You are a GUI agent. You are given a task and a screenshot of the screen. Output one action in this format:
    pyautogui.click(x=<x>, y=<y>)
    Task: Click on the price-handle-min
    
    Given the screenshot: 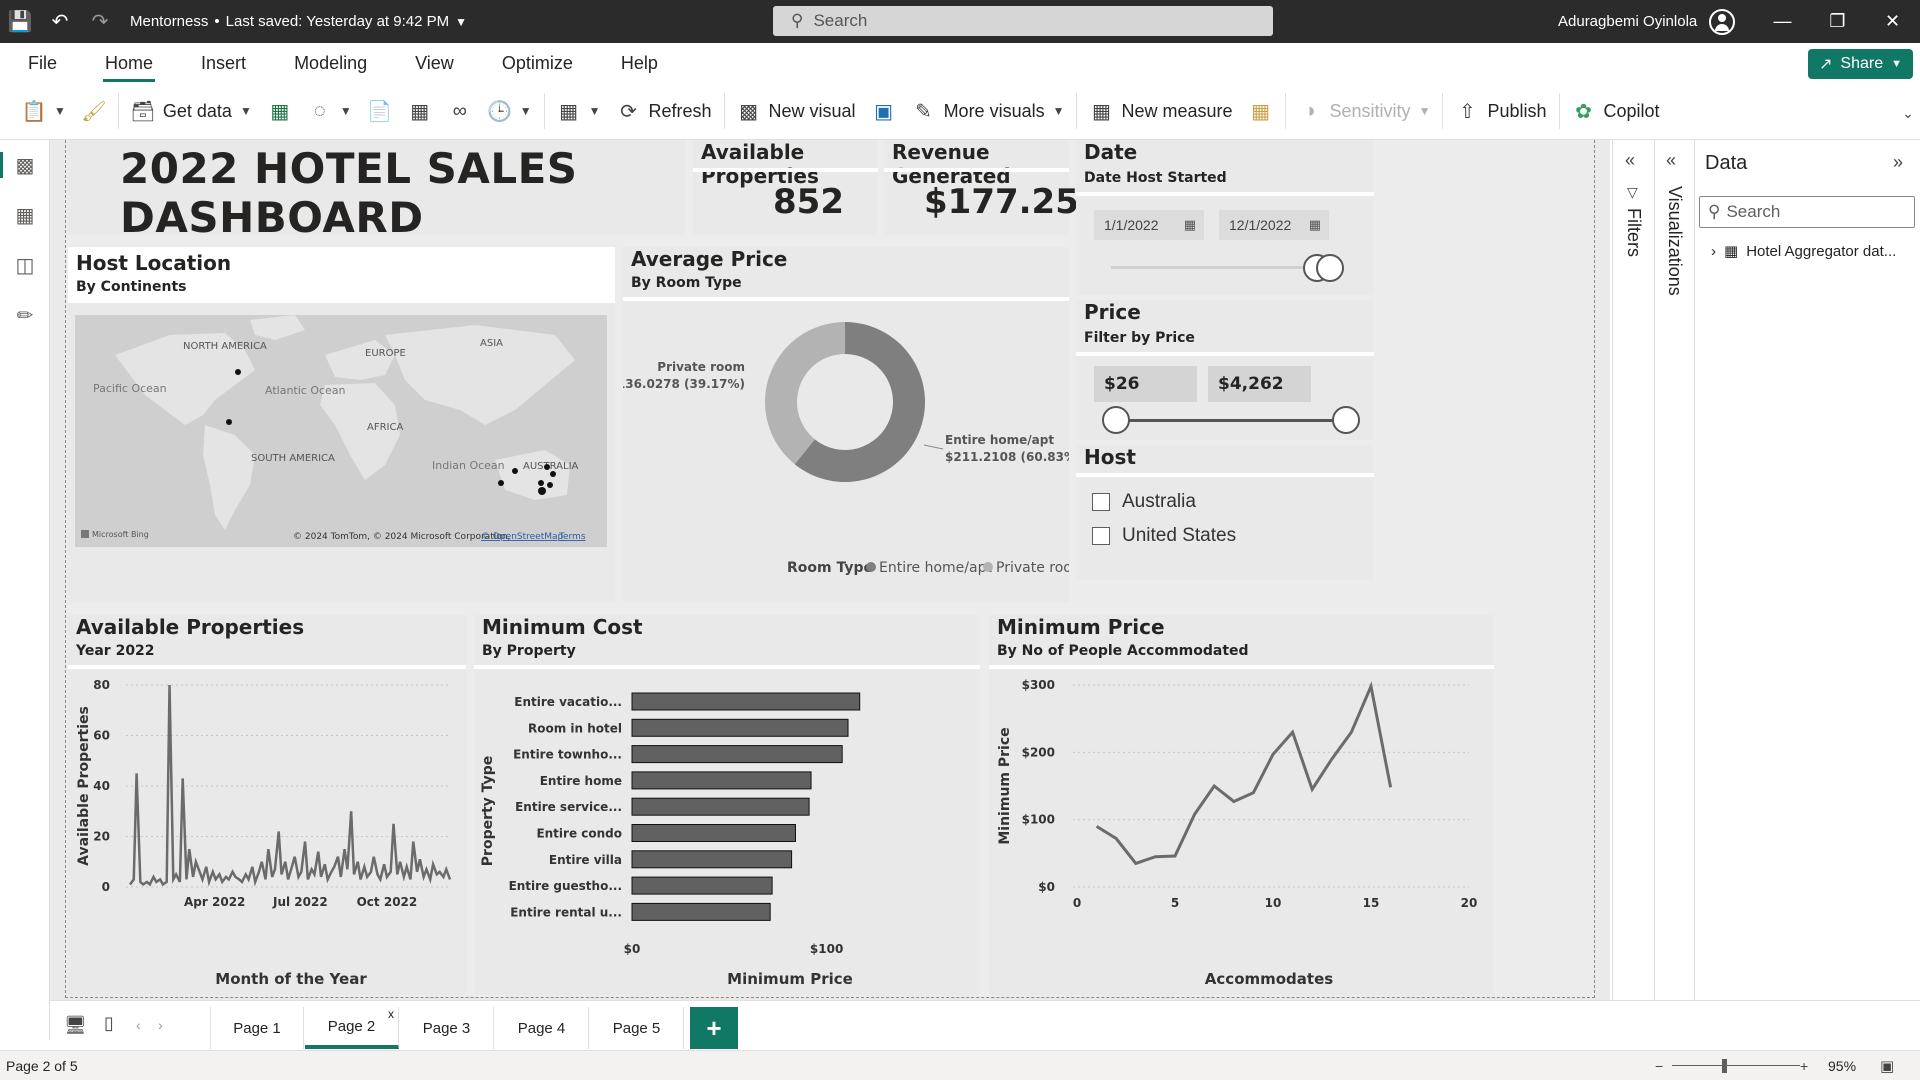 What is the action you would take?
    pyautogui.click(x=1116, y=420)
    